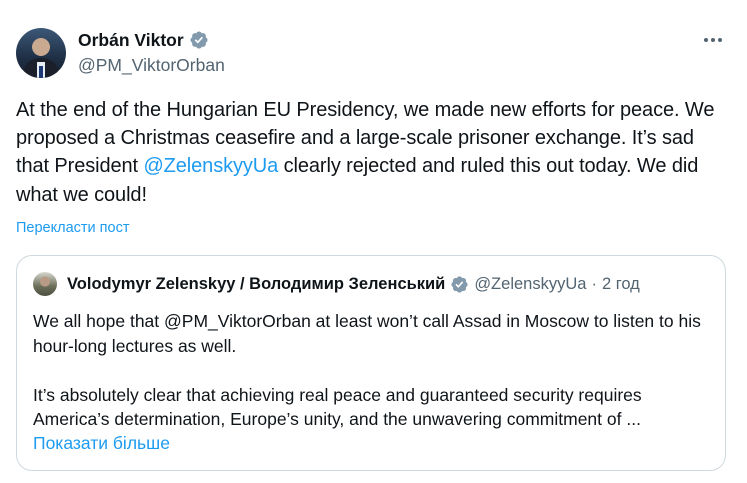 This screenshot has width=747, height=483. Describe the element at coordinates (45, 284) in the screenshot. I see `quoted-author-avatar` at that location.